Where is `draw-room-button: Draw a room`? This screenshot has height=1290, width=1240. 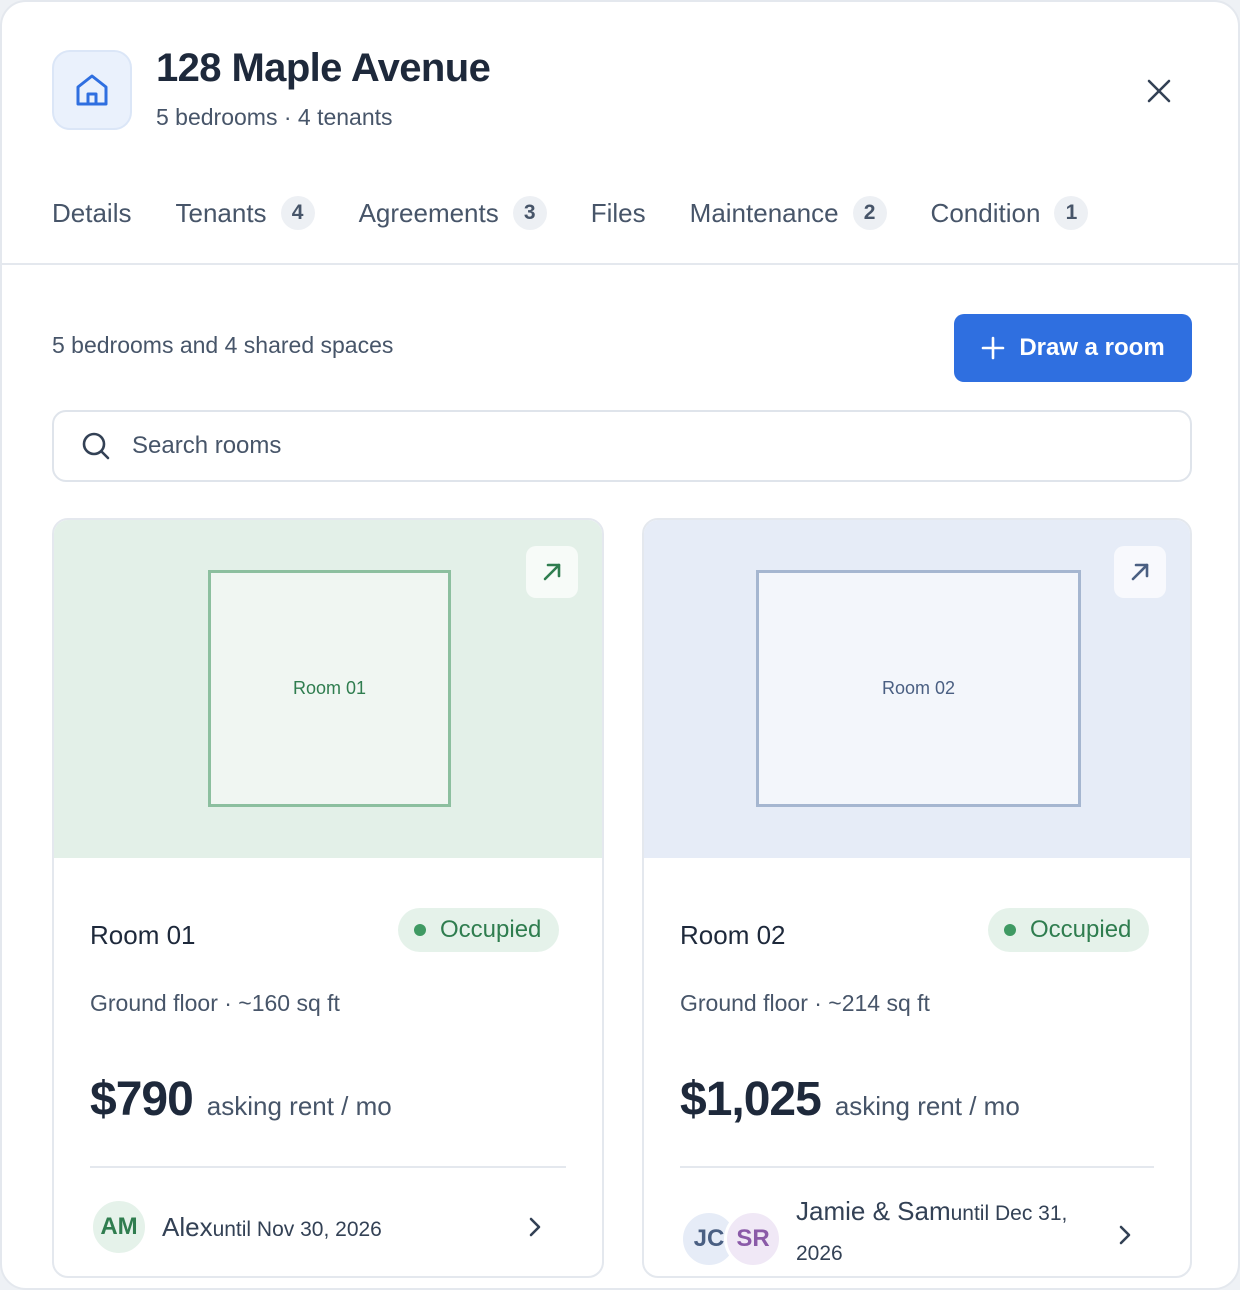
draw-room-button: Draw a room is located at coordinates (1073, 348).